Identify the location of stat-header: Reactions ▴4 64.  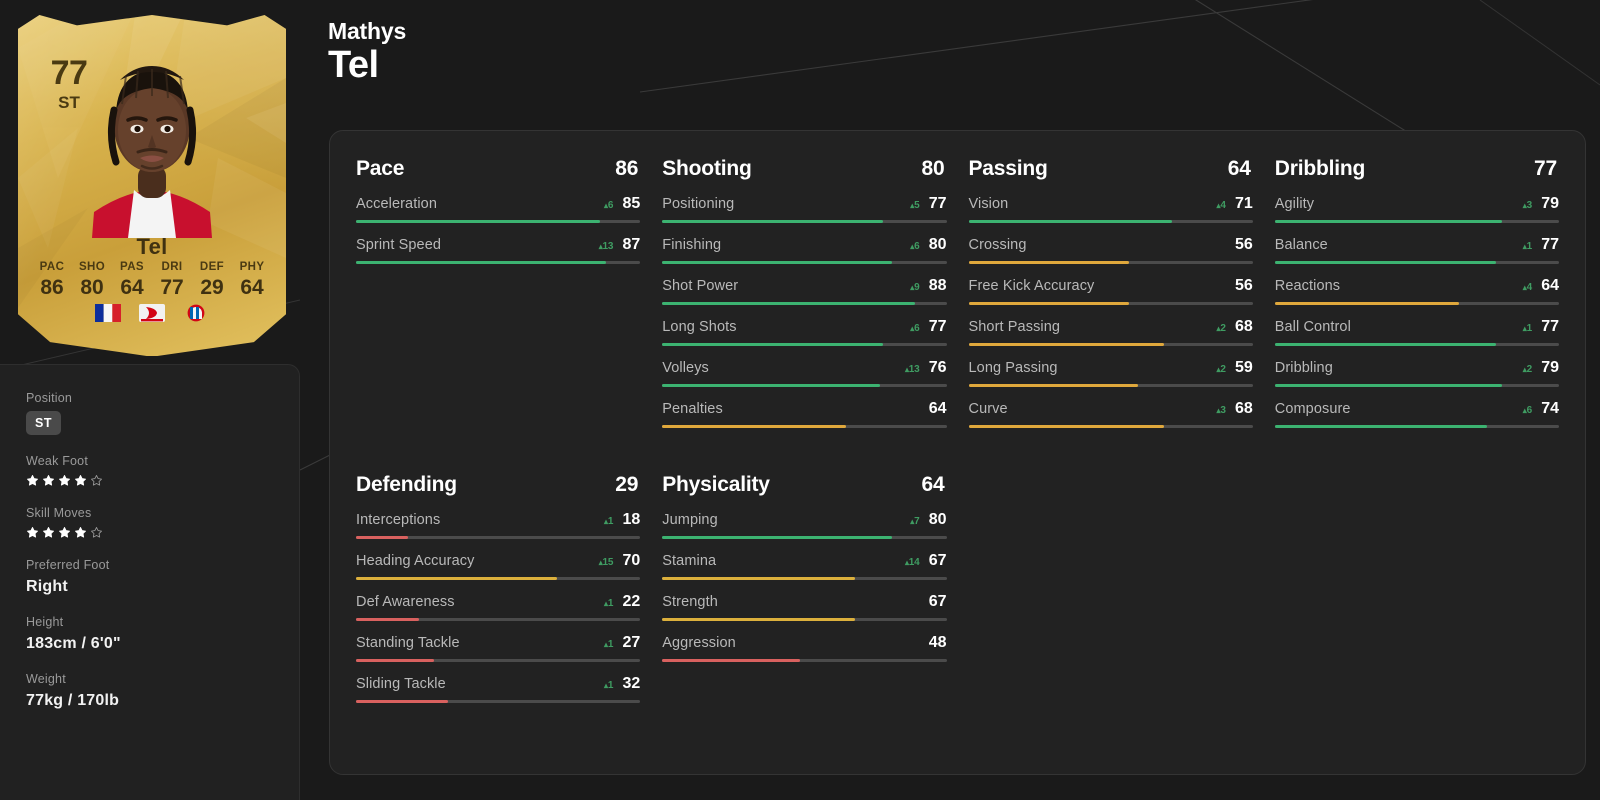
(1417, 286).